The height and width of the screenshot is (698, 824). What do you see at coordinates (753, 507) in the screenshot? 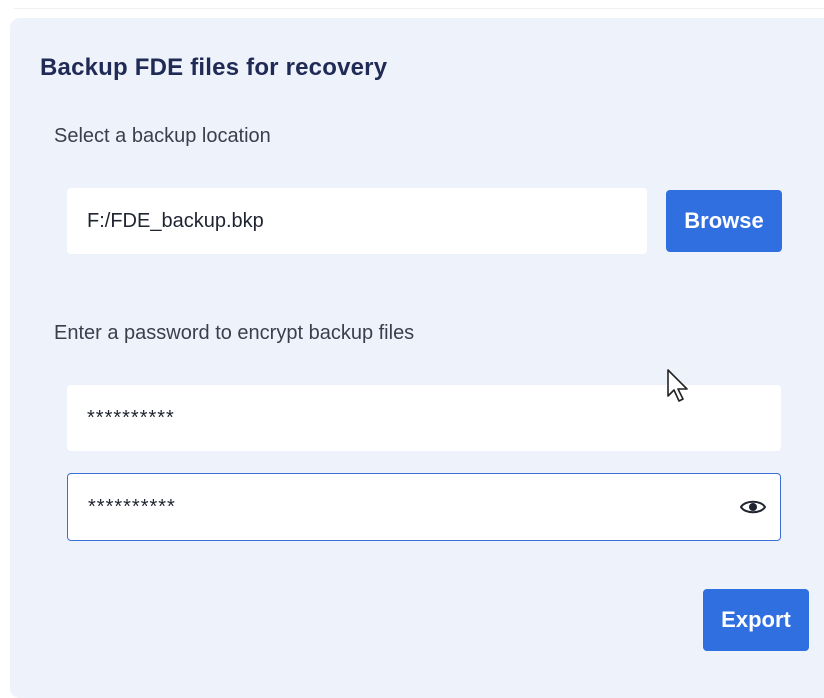
I see `eye-icon` at bounding box center [753, 507].